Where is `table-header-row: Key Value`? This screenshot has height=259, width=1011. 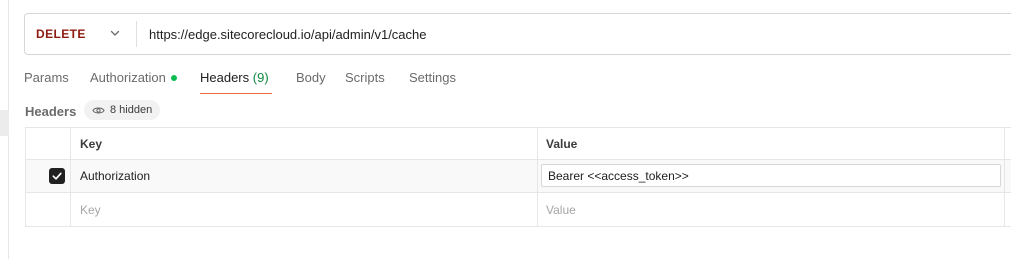
table-header-row: Key Value is located at coordinates (518, 144).